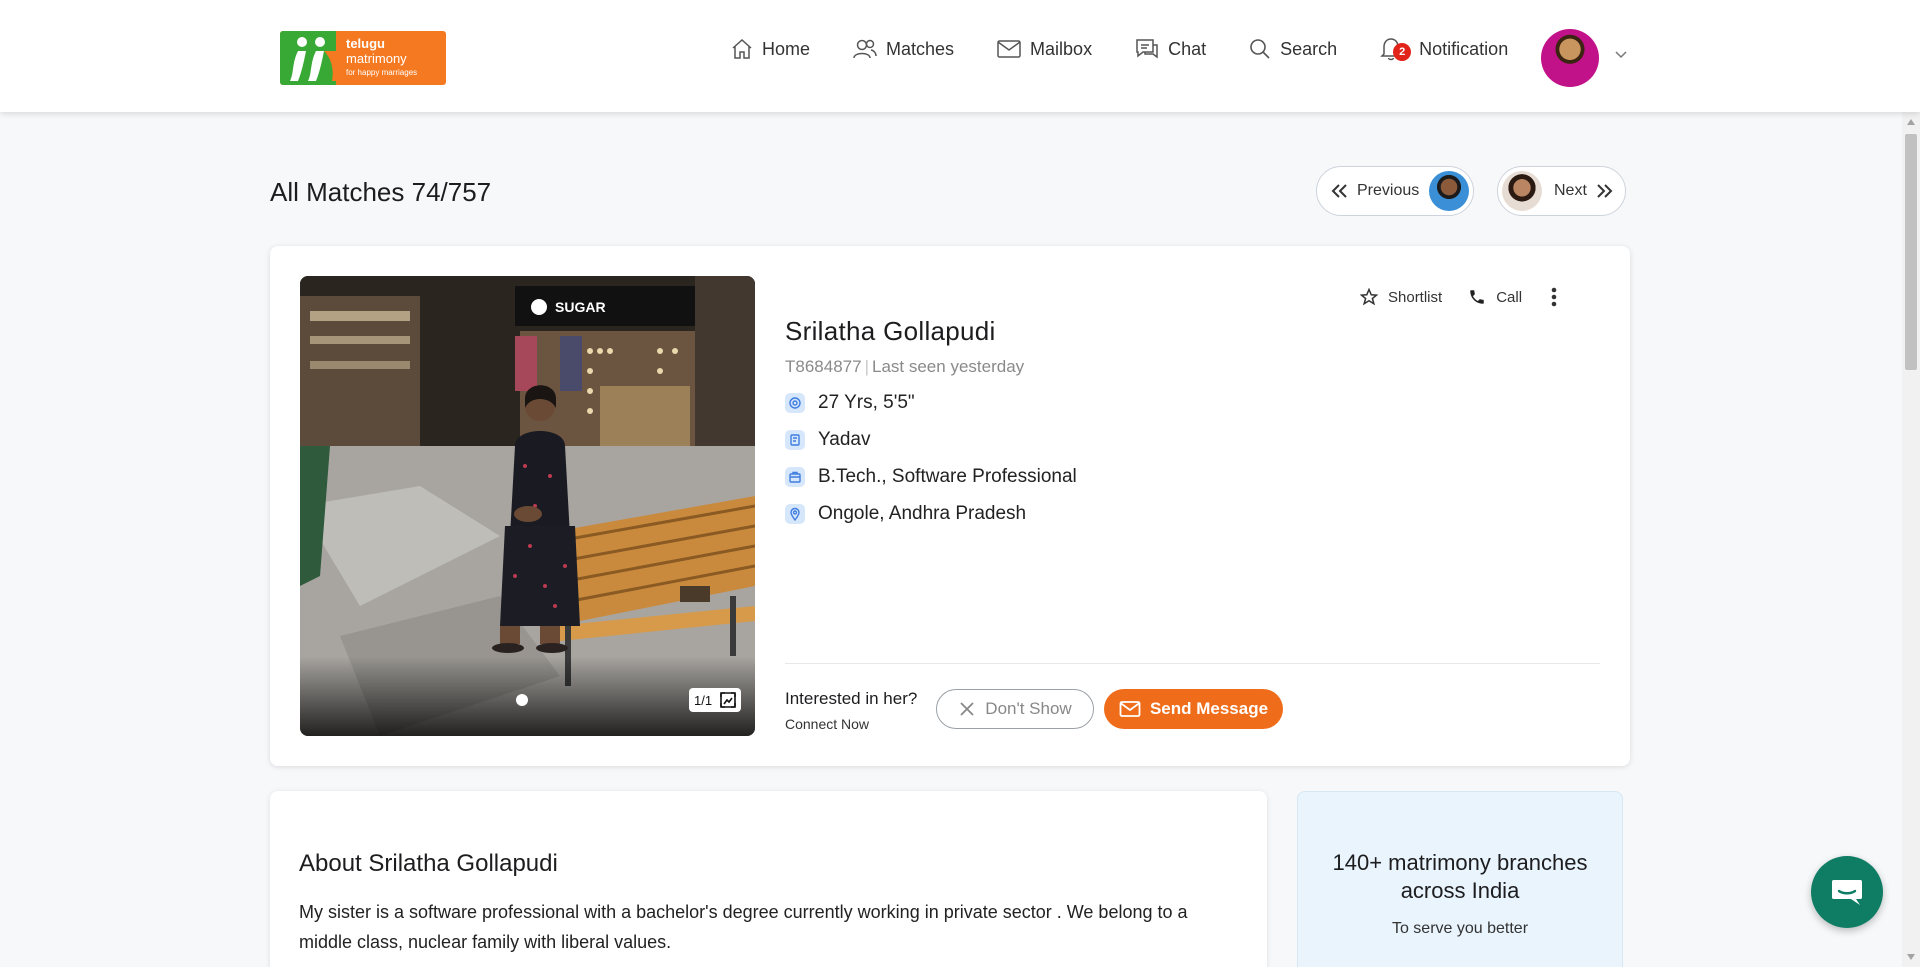 Image resolution: width=1920 pixels, height=967 pixels. I want to click on attribute-age-height-value: 27 Yrs, 5'5", so click(866, 402).